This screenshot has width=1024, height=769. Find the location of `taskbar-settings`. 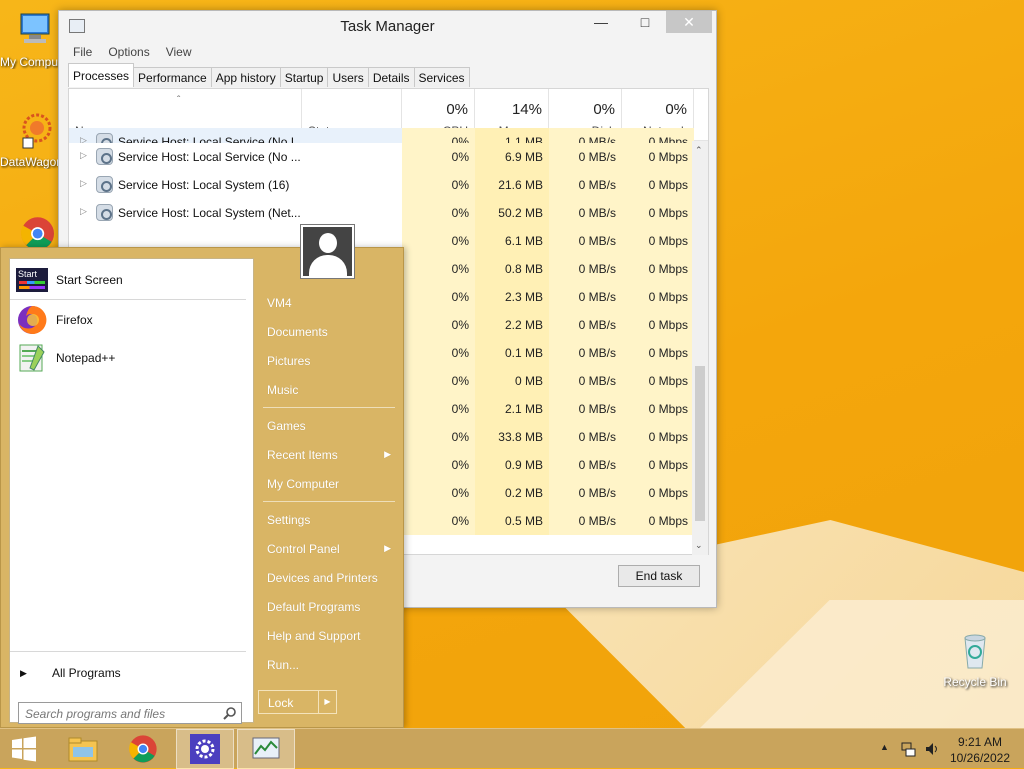

taskbar-settings is located at coordinates (205, 749).